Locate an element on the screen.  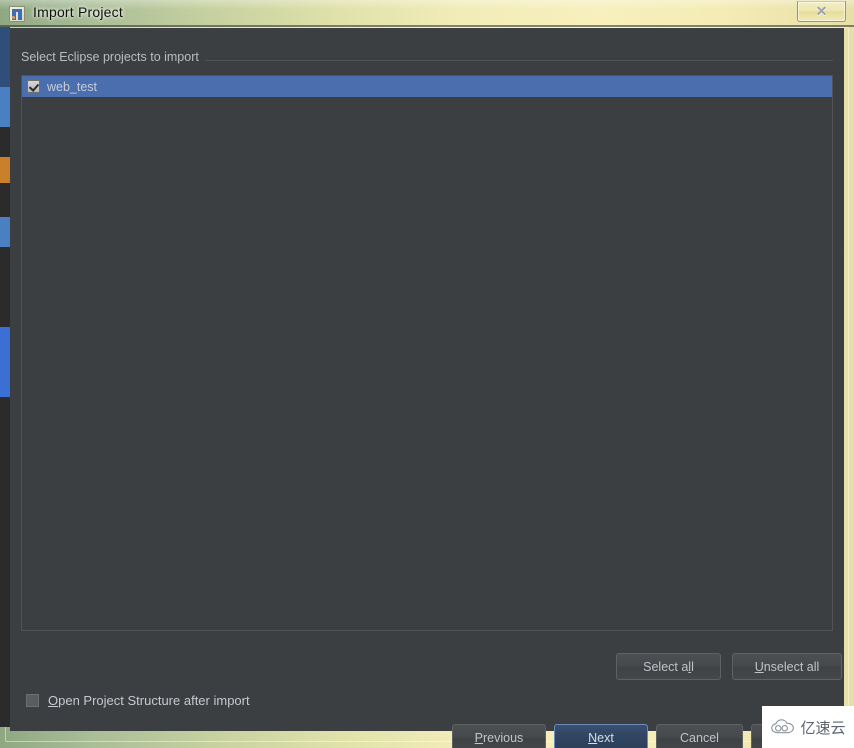
close-button: ✕ is located at coordinates (821, 11).